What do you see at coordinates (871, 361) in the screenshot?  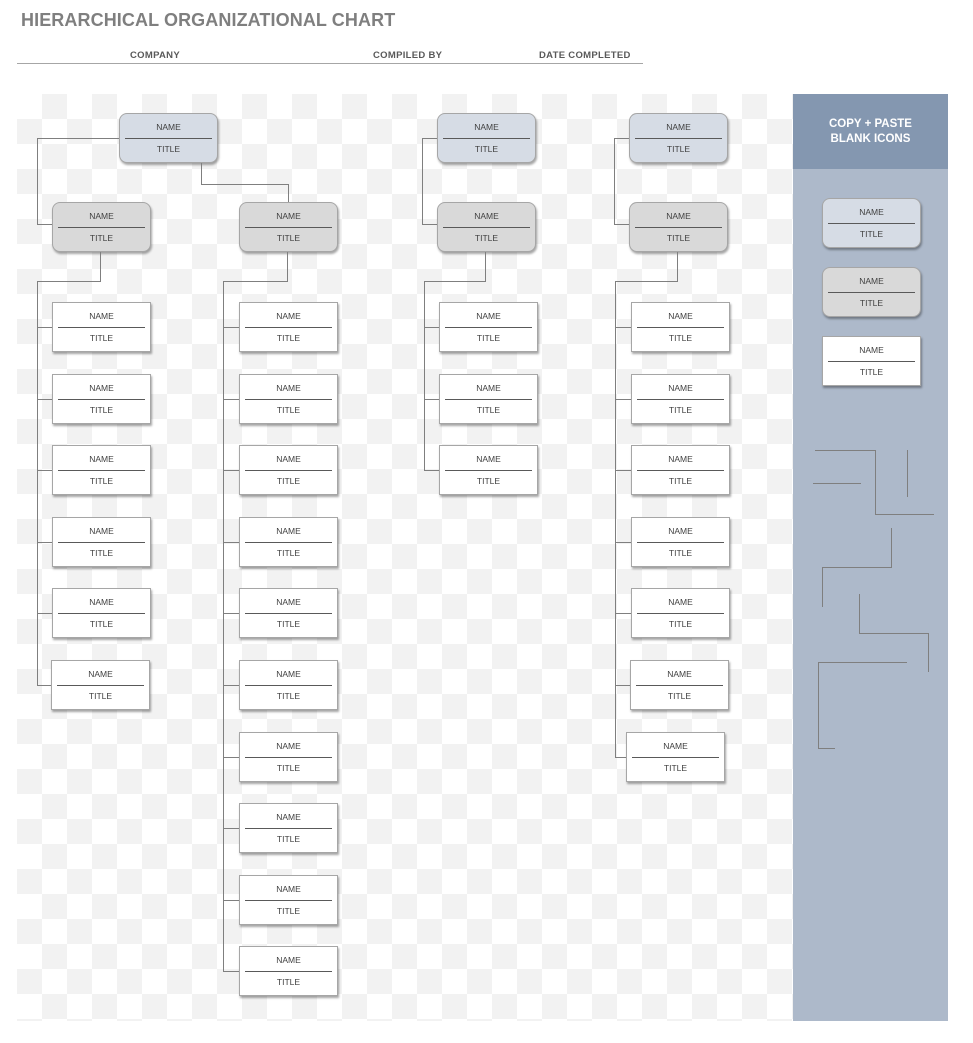 I see `template-node-white: NAME TITLE` at bounding box center [871, 361].